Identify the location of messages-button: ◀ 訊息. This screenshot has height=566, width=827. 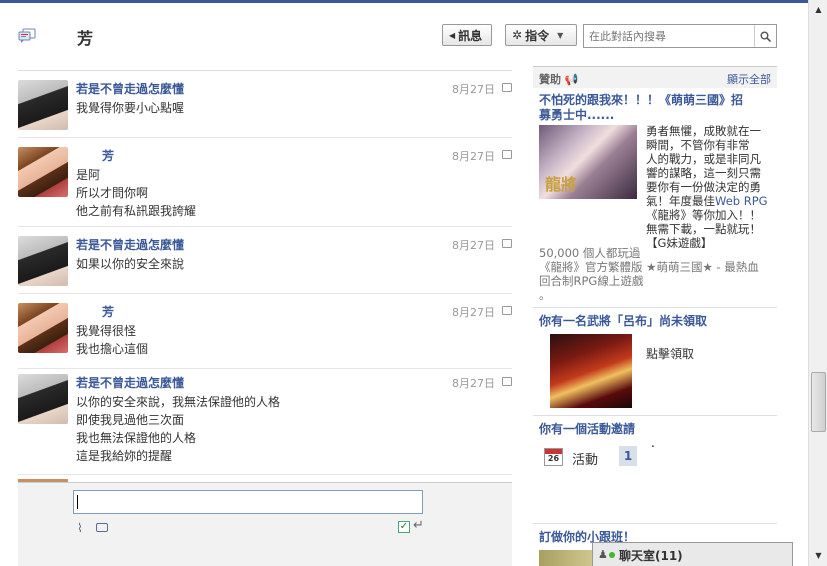
(467, 35).